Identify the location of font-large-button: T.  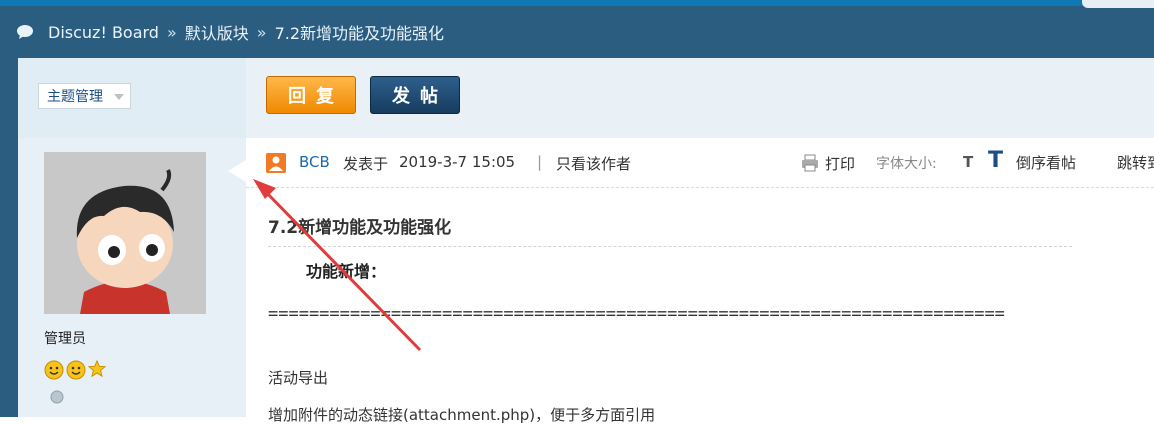
(995, 160).